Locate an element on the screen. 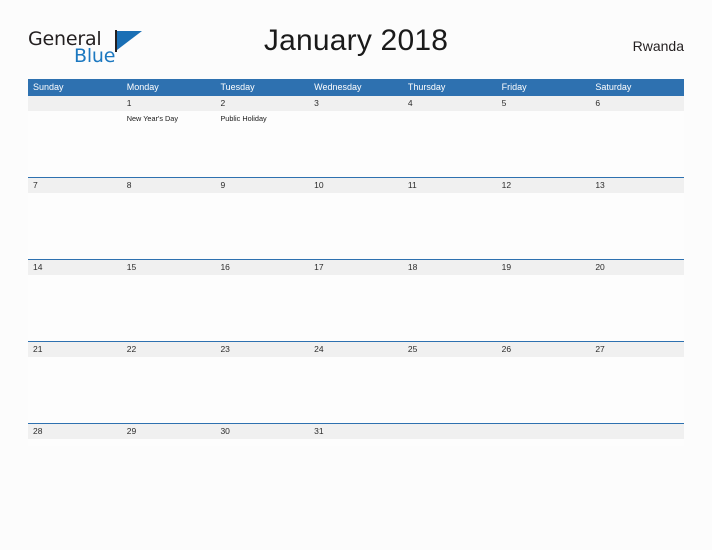 The width and height of the screenshot is (712, 550). weekday-header-tuesday: Tuesday is located at coordinates (237, 87).